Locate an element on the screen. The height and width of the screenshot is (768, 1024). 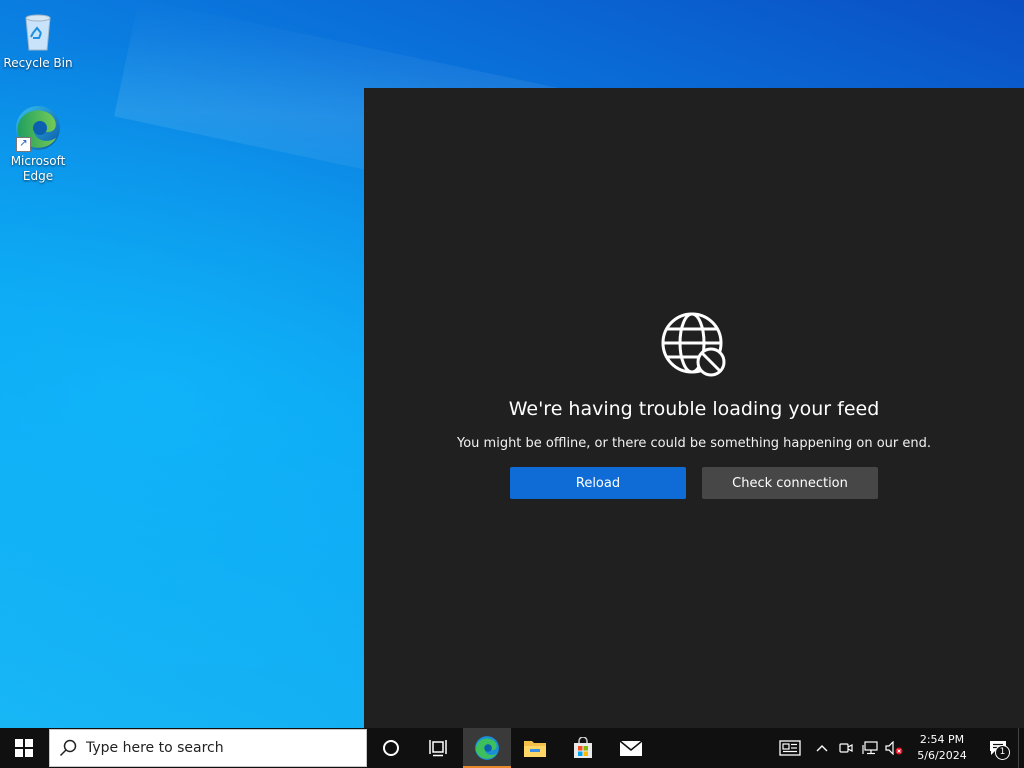
action-center-button: 1 is located at coordinates (998, 748).